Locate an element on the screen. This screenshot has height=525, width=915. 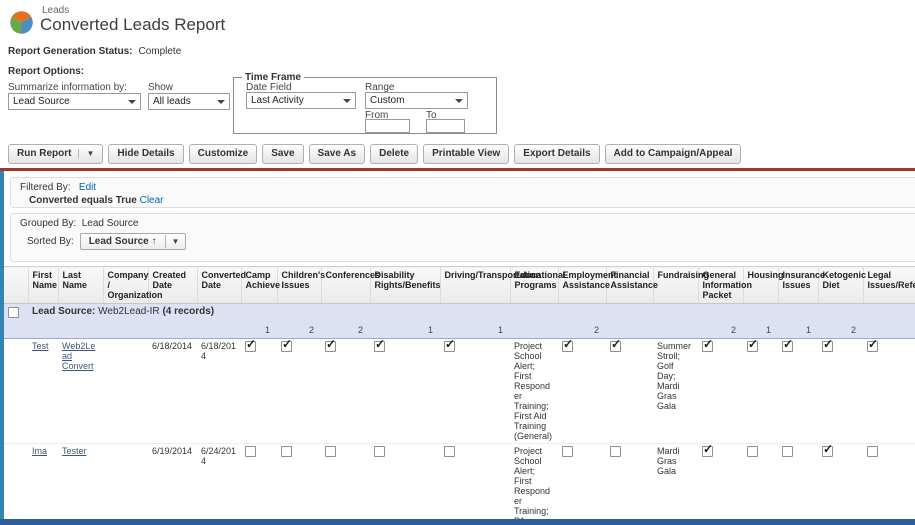
sort-dropdown-arrow-icon: ▼ is located at coordinates (175, 241).